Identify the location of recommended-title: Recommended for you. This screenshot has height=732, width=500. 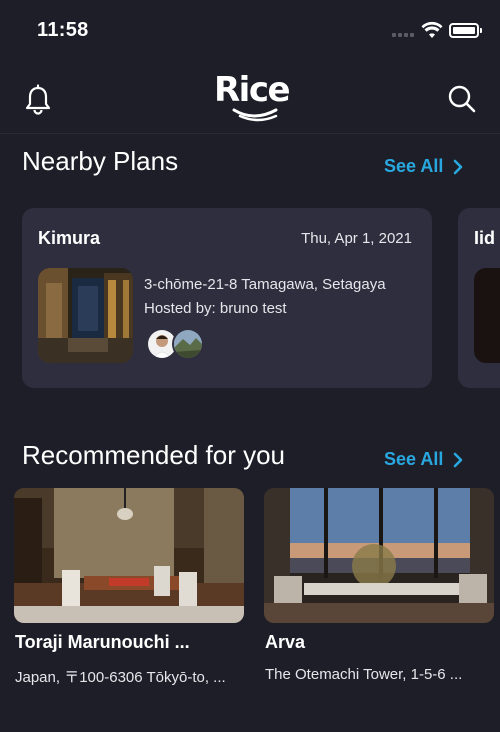
(154, 455).